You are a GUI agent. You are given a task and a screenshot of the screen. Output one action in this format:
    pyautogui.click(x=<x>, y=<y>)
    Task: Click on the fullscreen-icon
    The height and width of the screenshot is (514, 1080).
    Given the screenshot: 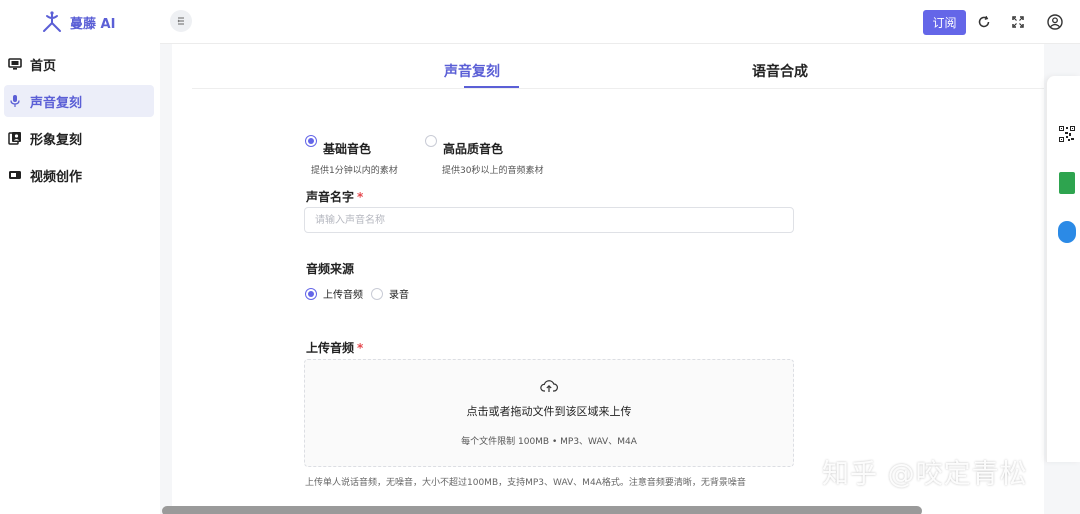 What is the action you would take?
    pyautogui.click(x=1018, y=22)
    